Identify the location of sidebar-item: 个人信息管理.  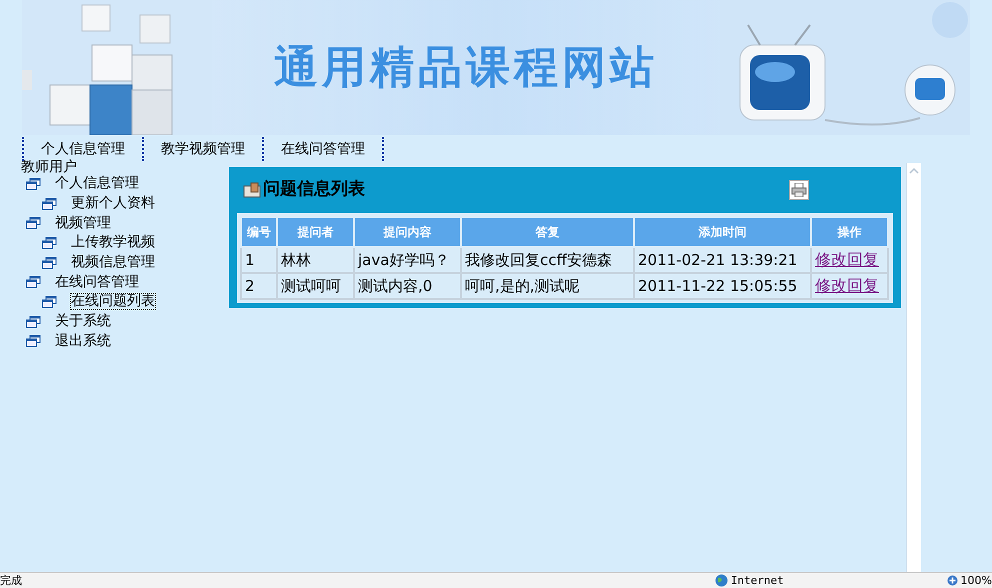
(97, 184).